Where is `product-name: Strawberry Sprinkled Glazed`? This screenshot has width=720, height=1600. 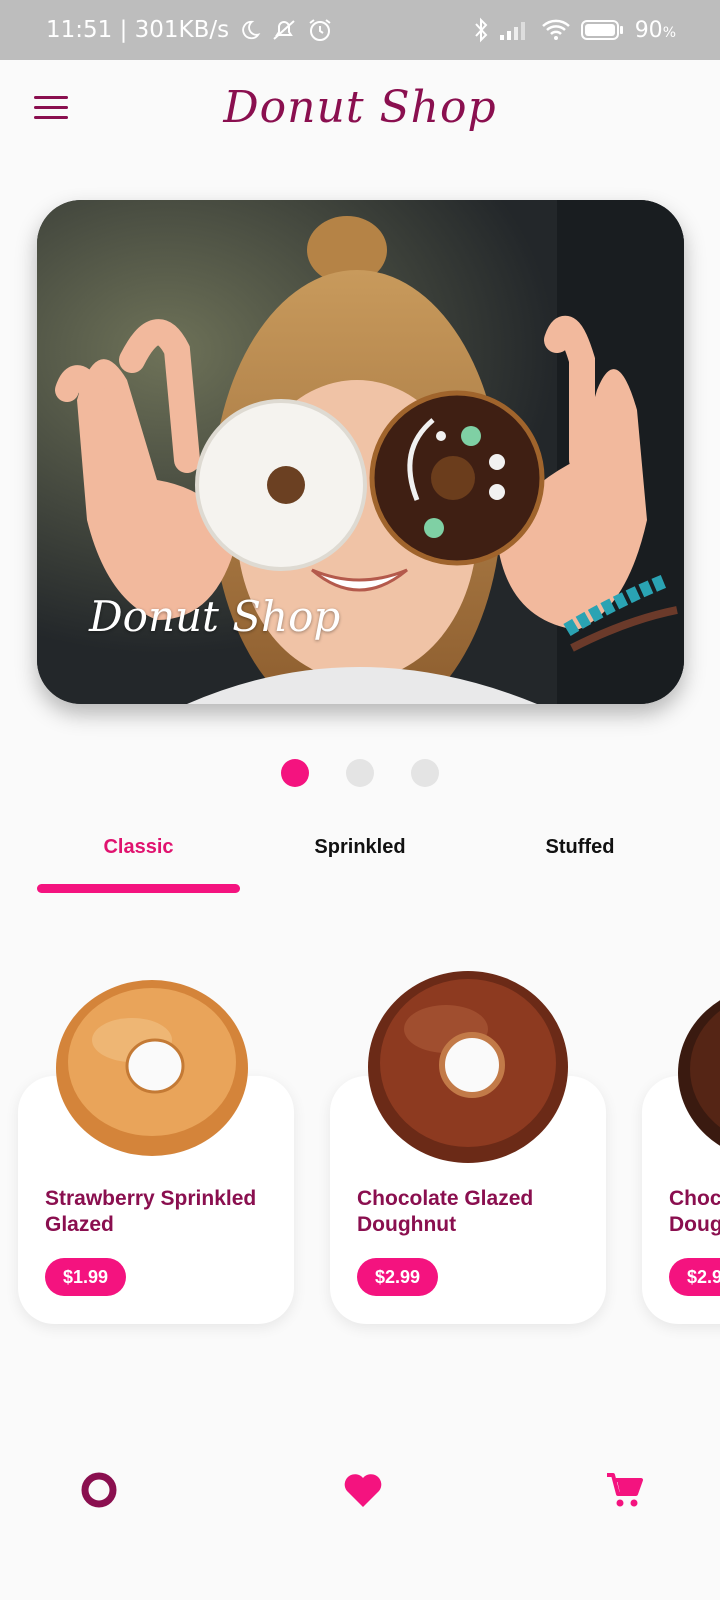
product-name: Strawberry Sprinkled Glazed is located at coordinates (151, 1211).